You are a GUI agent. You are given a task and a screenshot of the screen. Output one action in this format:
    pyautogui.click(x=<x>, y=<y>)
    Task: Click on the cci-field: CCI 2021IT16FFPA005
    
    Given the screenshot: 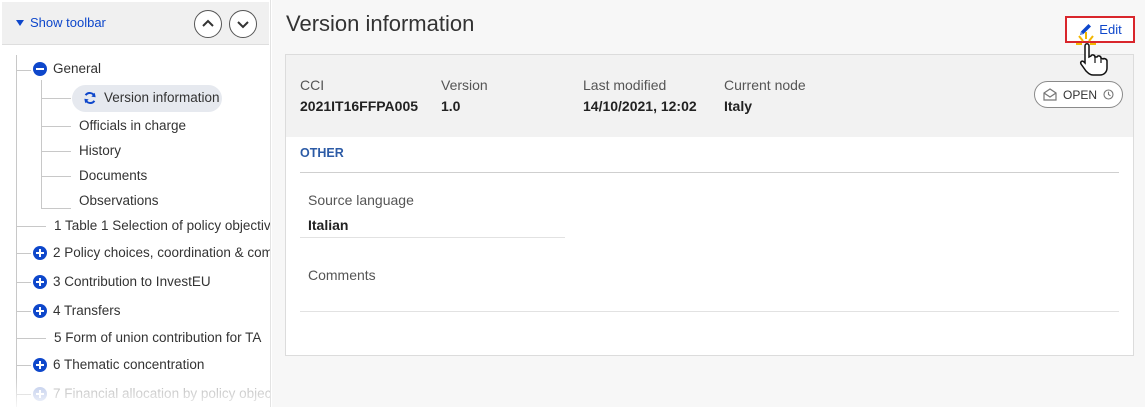 What is the action you would take?
    pyautogui.click(x=359, y=95)
    